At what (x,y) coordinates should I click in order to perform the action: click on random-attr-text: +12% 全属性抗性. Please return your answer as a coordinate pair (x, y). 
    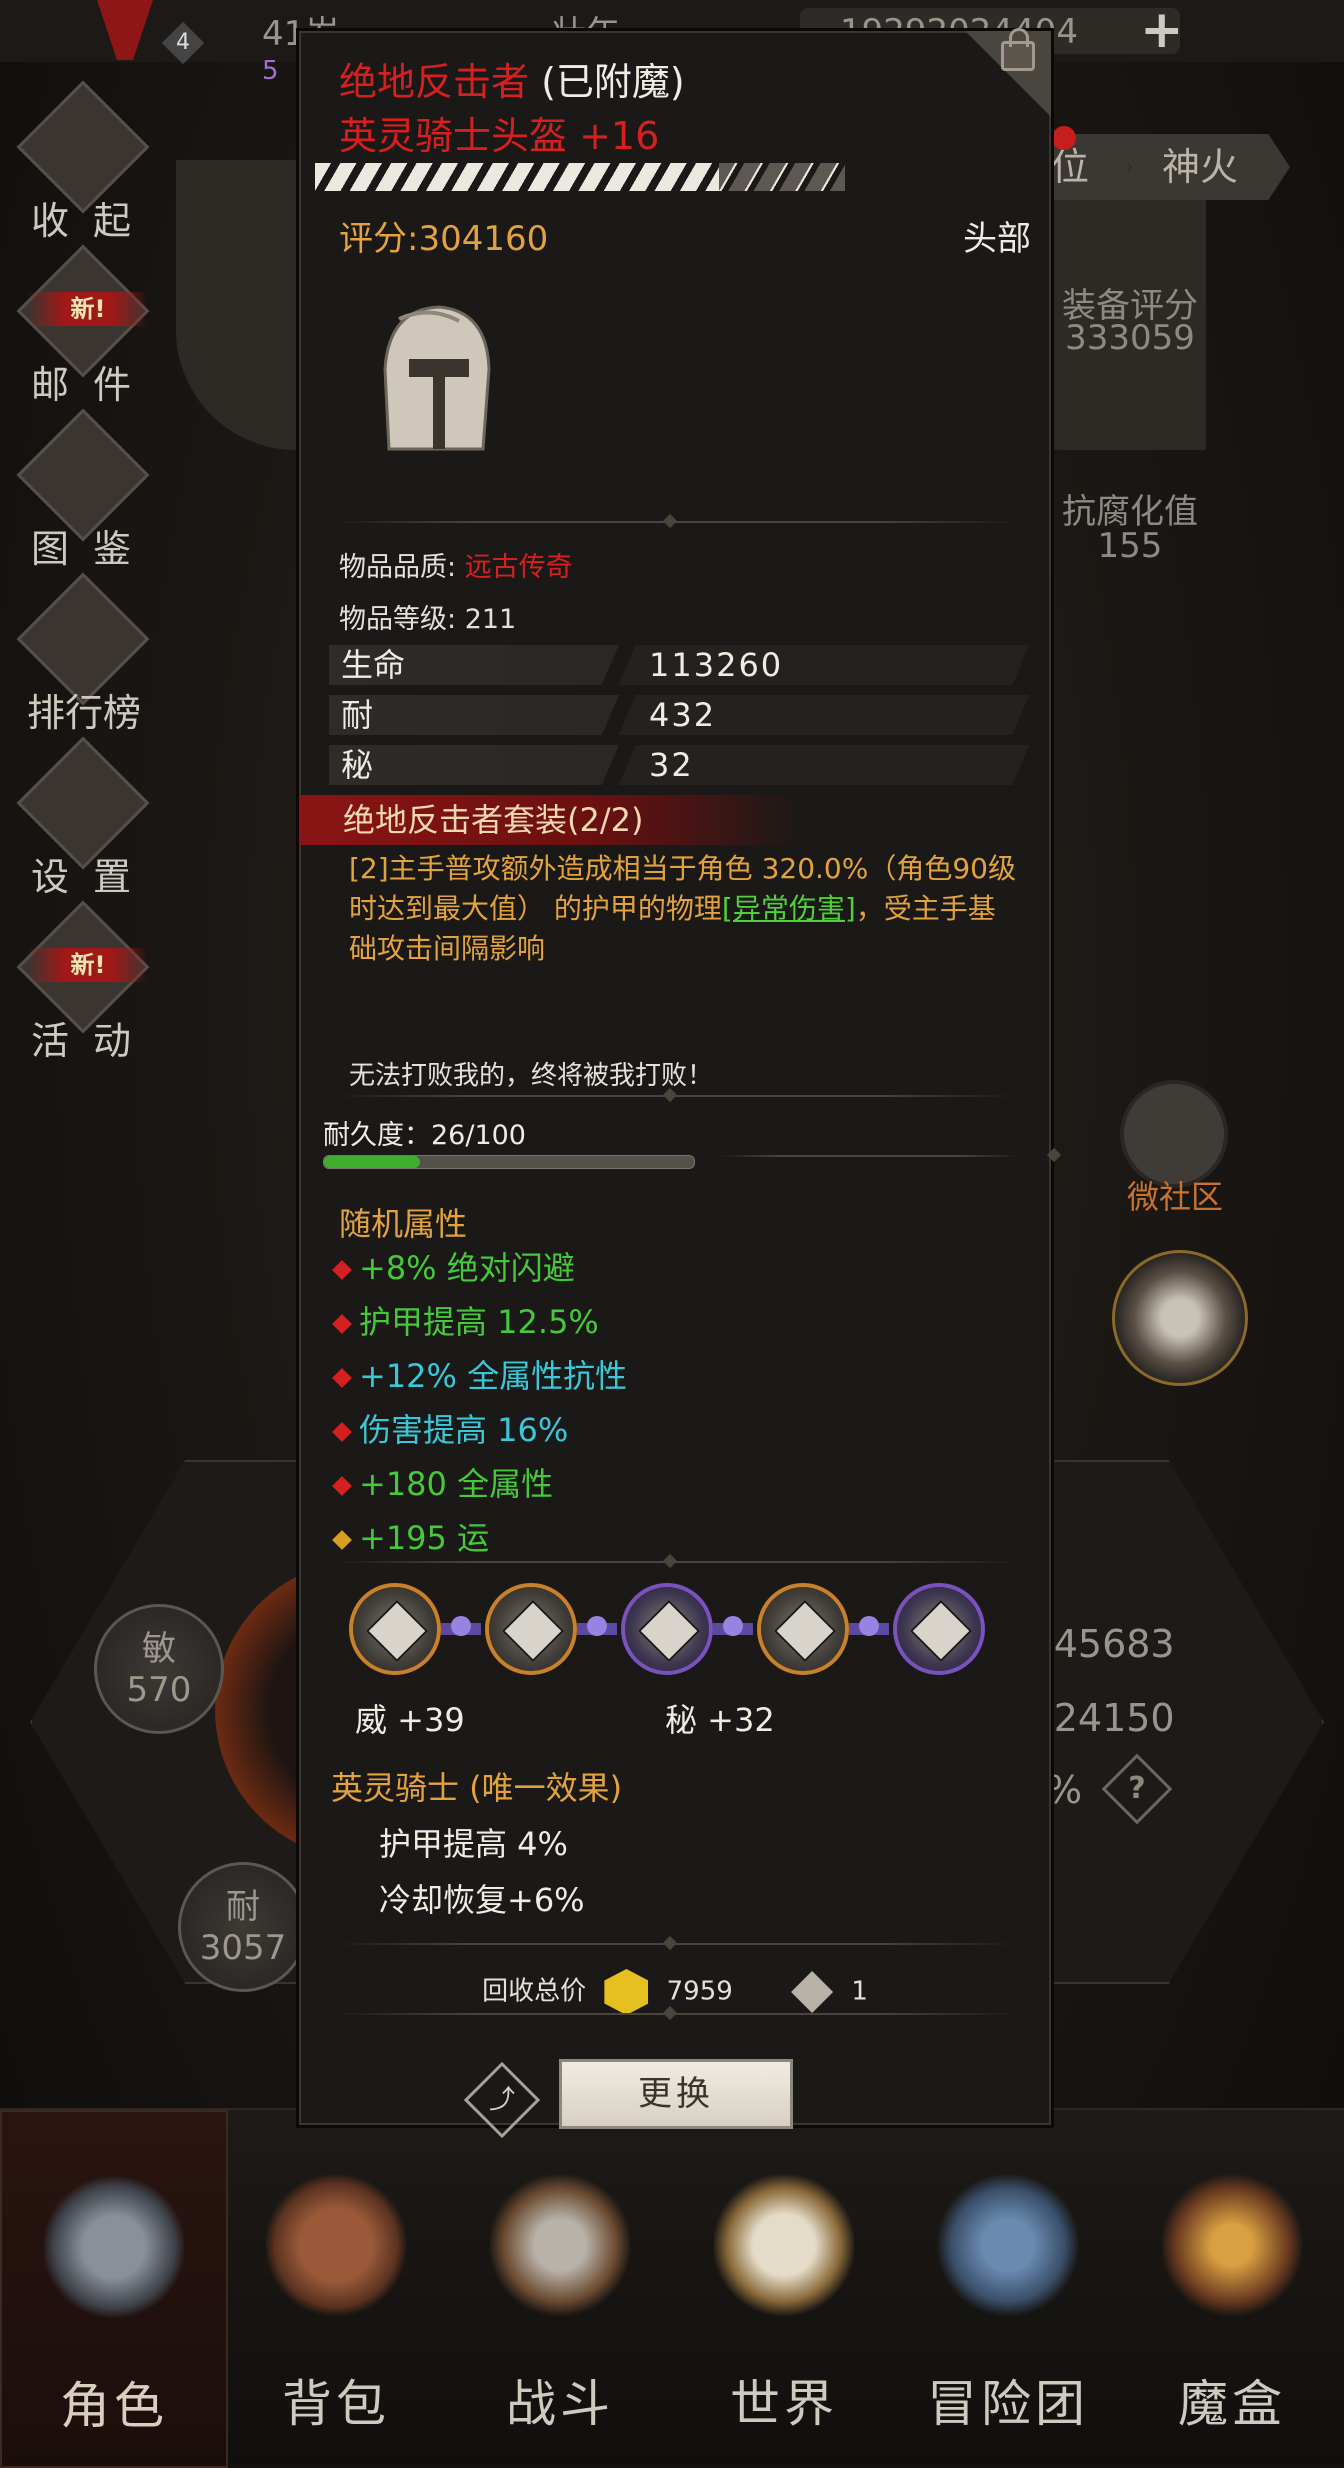
    Looking at the image, I should click on (493, 1376).